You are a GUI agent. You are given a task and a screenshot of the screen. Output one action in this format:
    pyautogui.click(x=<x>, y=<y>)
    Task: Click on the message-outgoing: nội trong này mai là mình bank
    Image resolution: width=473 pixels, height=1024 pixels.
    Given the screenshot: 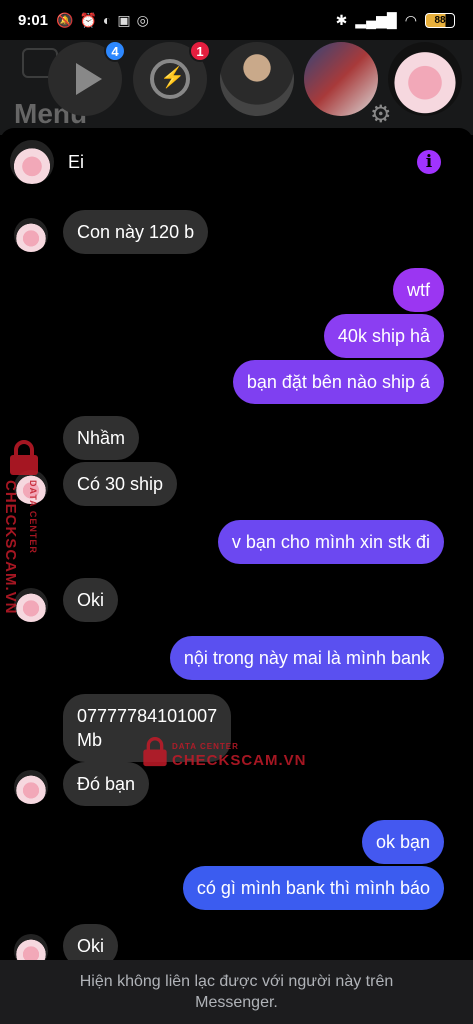 What is the action you would take?
    pyautogui.click(x=306, y=658)
    